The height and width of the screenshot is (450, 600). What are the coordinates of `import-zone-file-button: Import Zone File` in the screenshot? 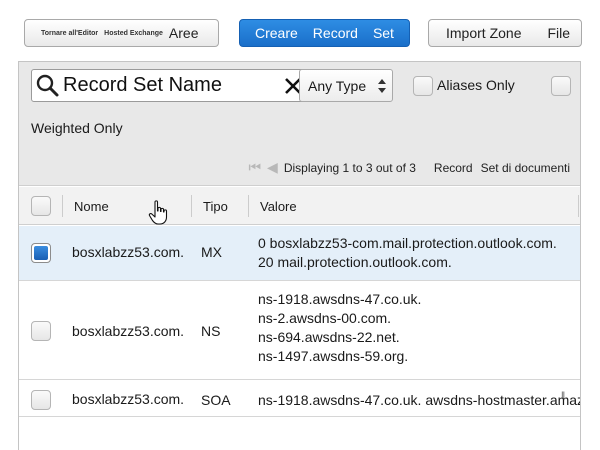 It's located at (505, 33).